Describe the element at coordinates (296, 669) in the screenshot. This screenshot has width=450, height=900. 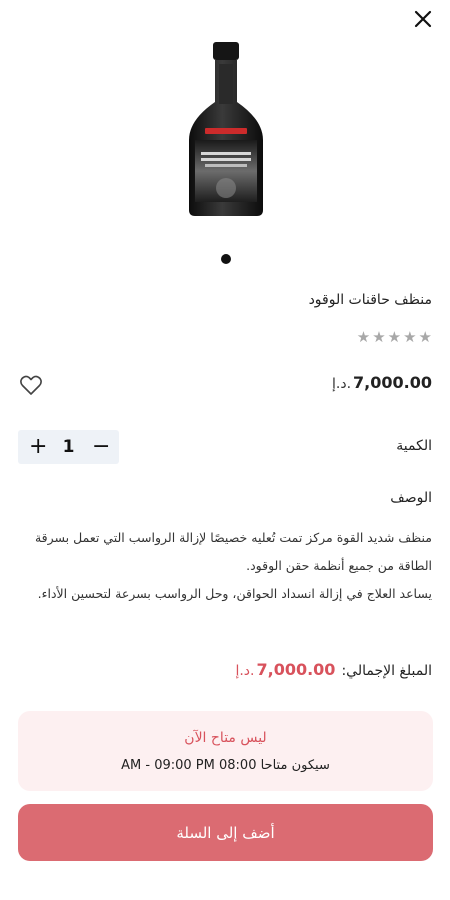
I see `total-value: 7,000.00` at that location.